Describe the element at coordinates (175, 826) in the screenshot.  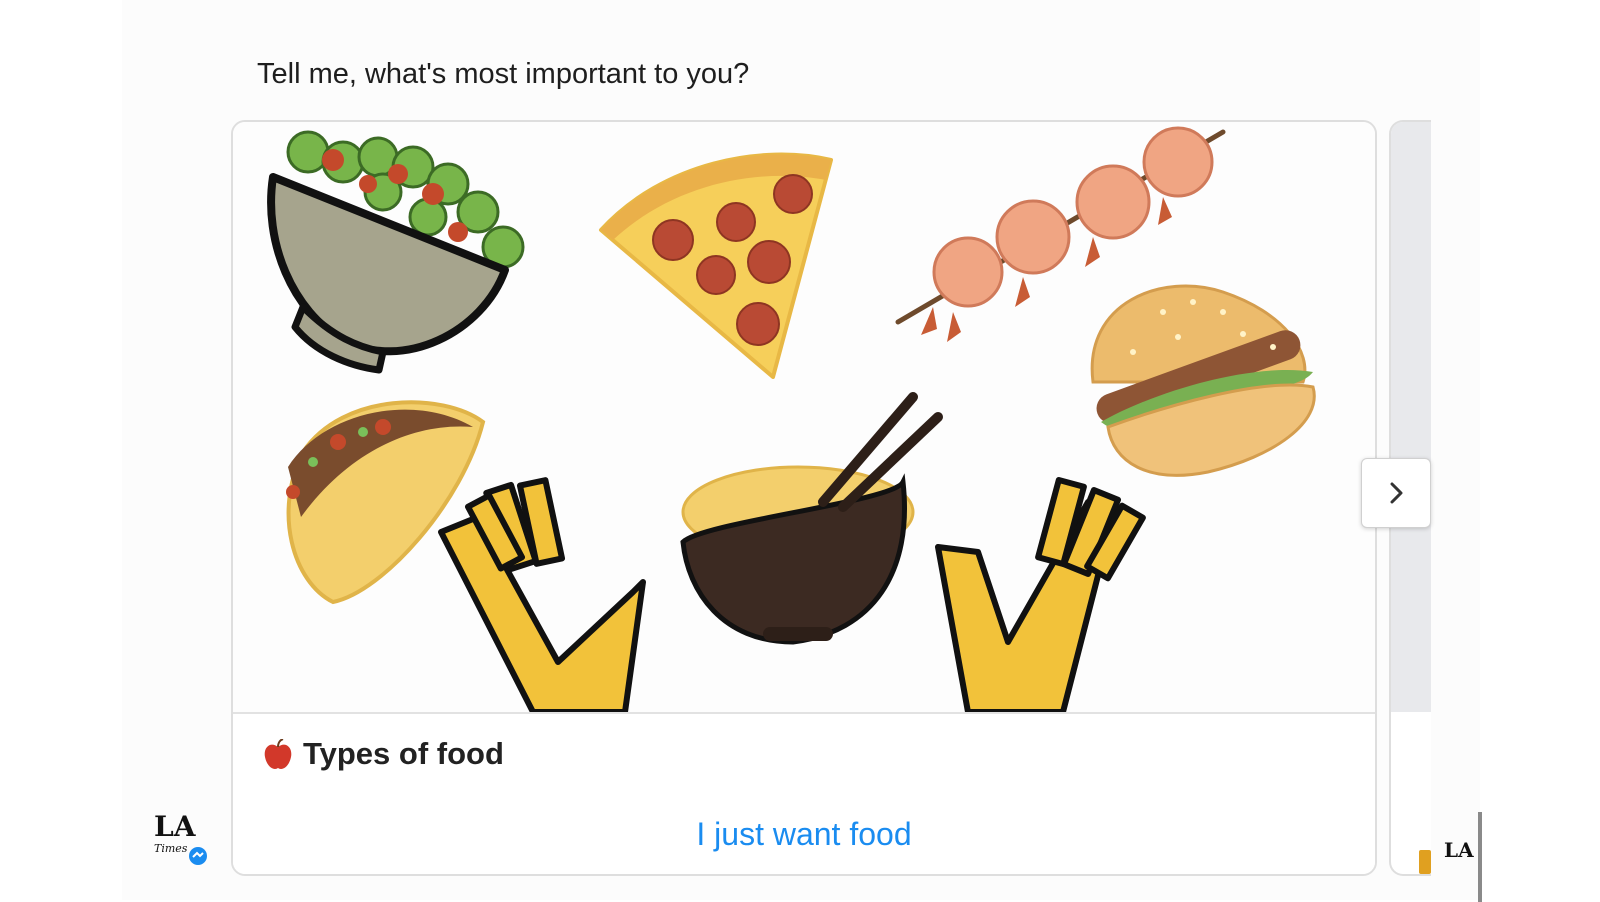
I see `avatar-logo-text: LA` at that location.